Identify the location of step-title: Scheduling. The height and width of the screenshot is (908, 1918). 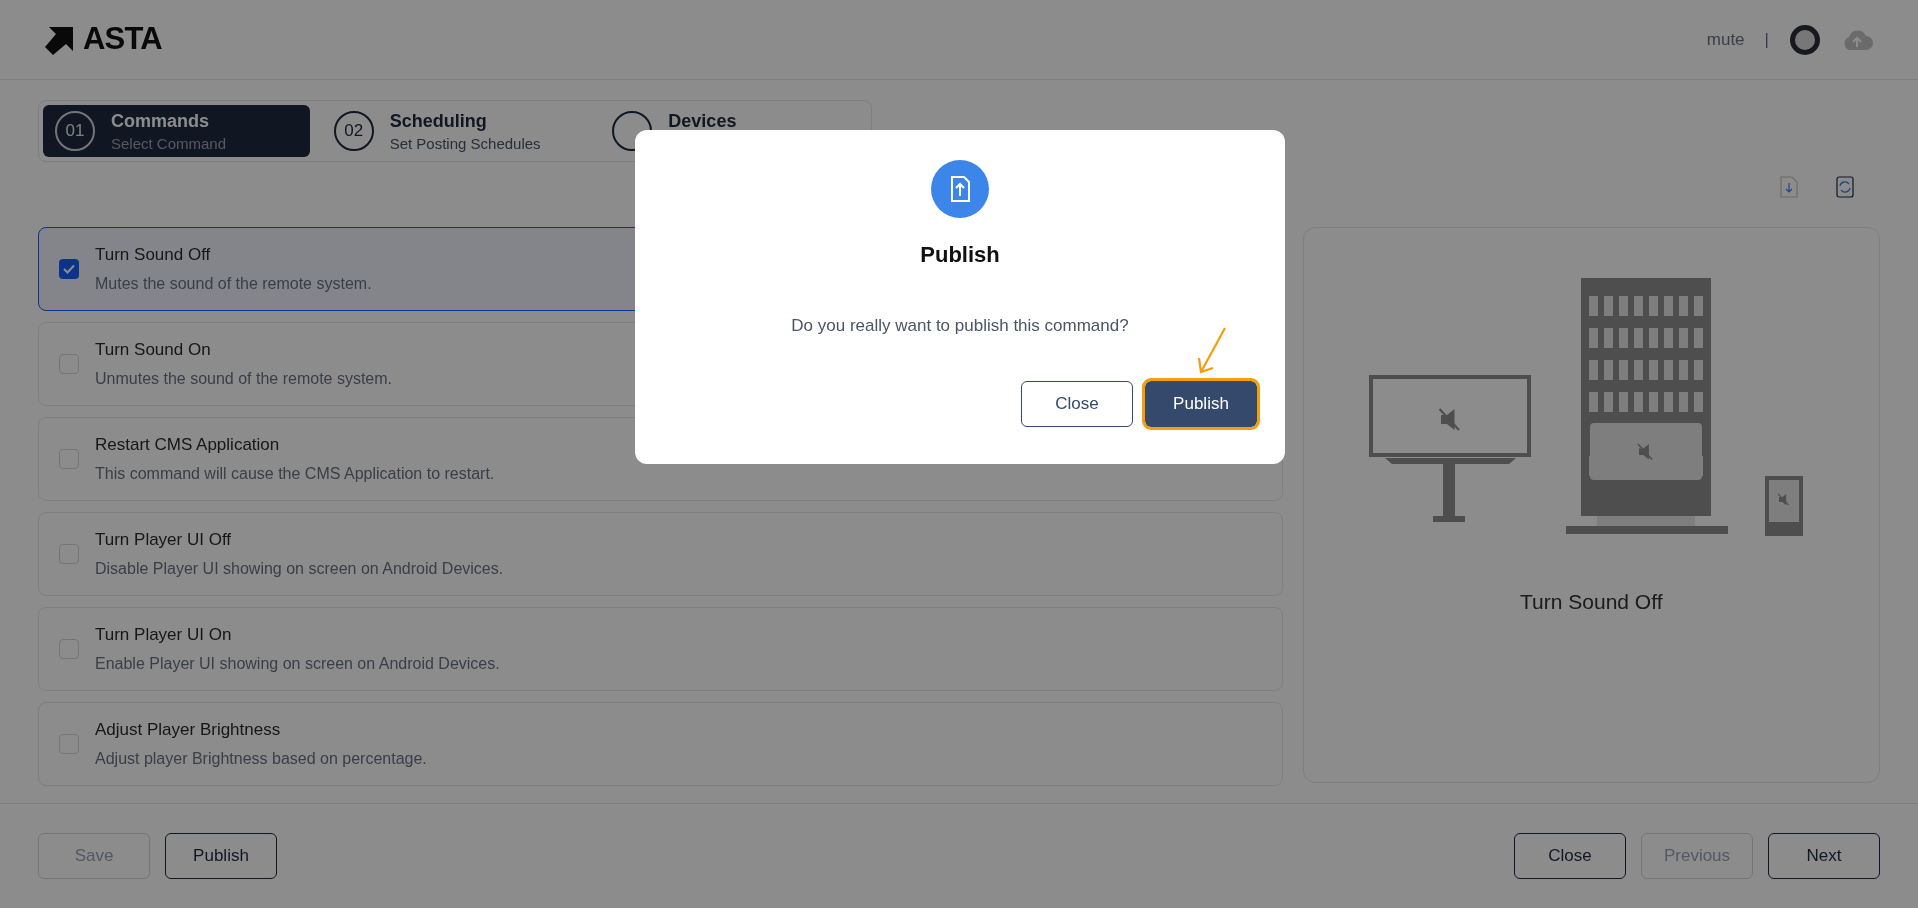
(438, 121).